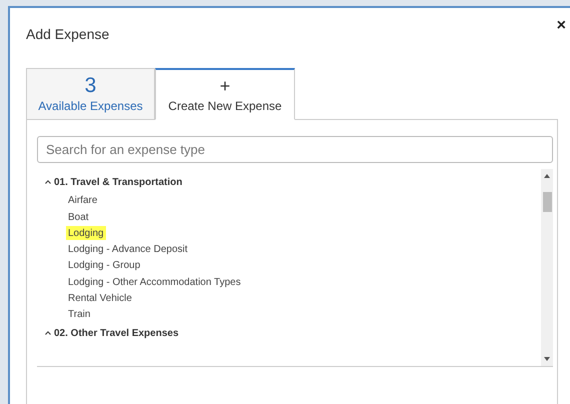 Image resolution: width=570 pixels, height=404 pixels. What do you see at coordinates (116, 333) in the screenshot?
I see `category-label: 02. Other Travel Expenses` at bounding box center [116, 333].